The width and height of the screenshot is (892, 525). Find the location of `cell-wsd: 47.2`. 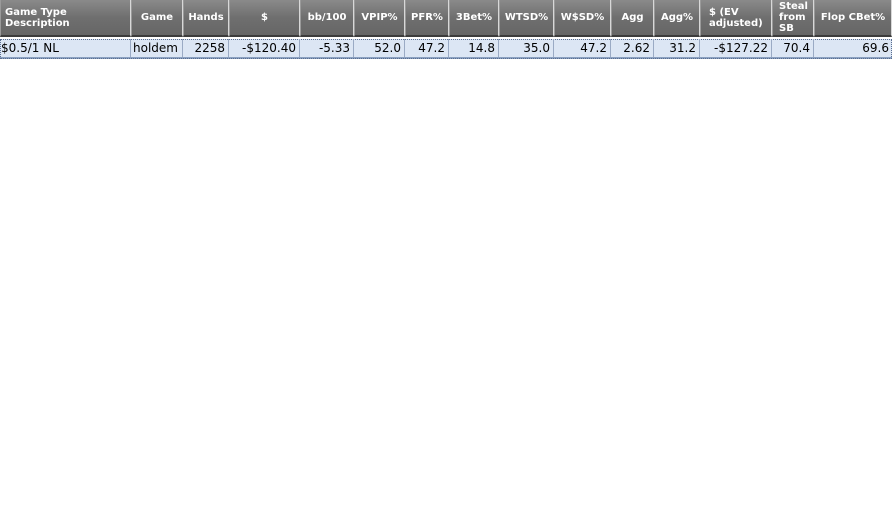

cell-wsd: 47.2 is located at coordinates (582, 48).